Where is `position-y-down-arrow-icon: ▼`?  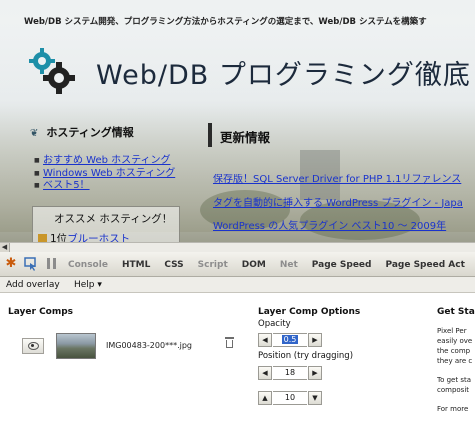
position-y-down-arrow-icon: ▼ is located at coordinates (315, 398).